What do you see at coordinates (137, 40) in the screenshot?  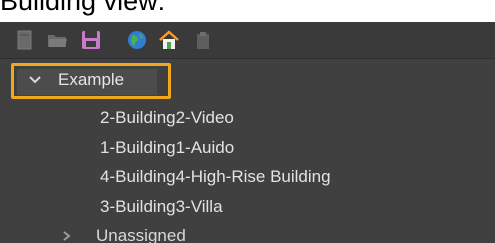 I see `globe-icon` at bounding box center [137, 40].